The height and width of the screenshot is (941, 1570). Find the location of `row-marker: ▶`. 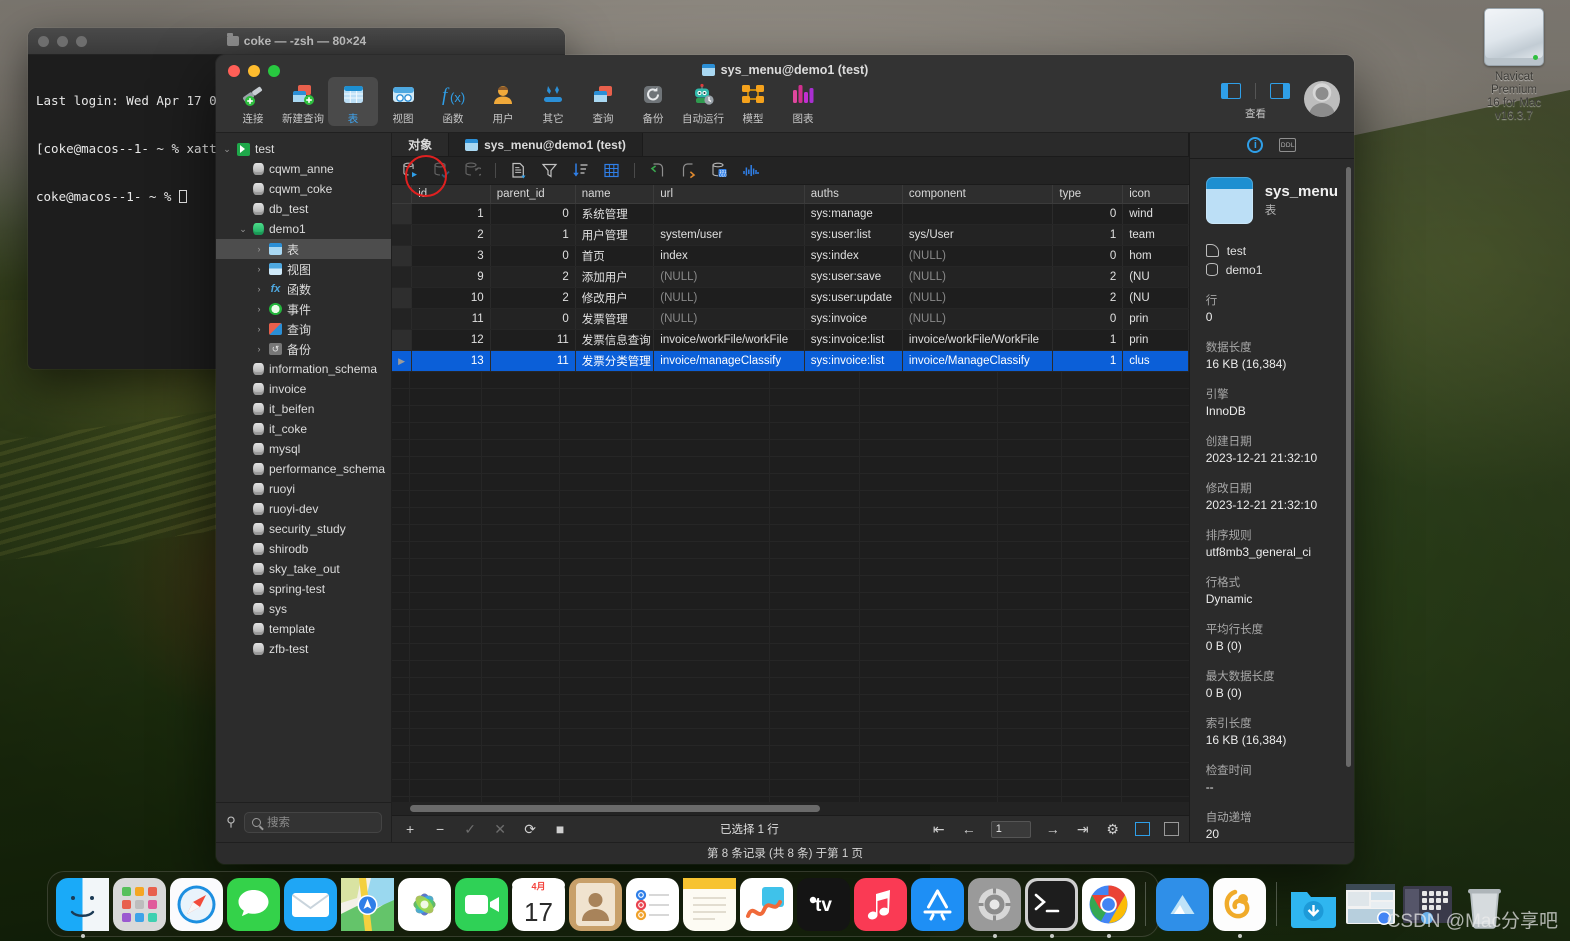

row-marker: ▶ is located at coordinates (402, 361).